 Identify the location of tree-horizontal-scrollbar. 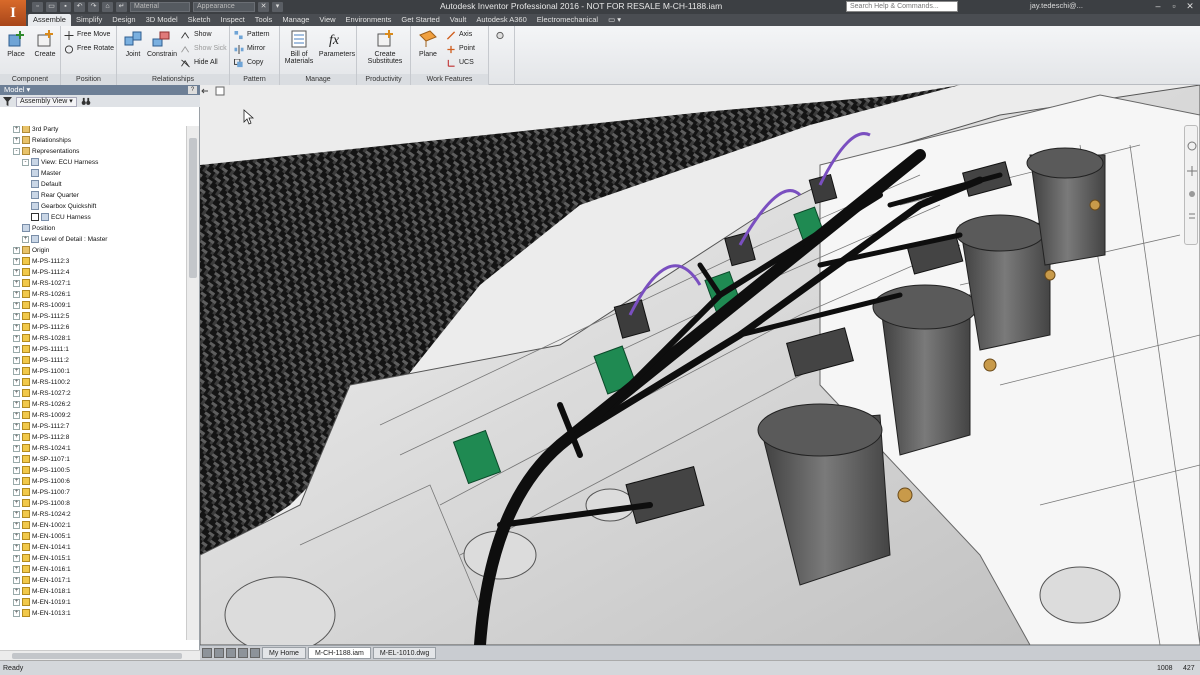
(100, 655).